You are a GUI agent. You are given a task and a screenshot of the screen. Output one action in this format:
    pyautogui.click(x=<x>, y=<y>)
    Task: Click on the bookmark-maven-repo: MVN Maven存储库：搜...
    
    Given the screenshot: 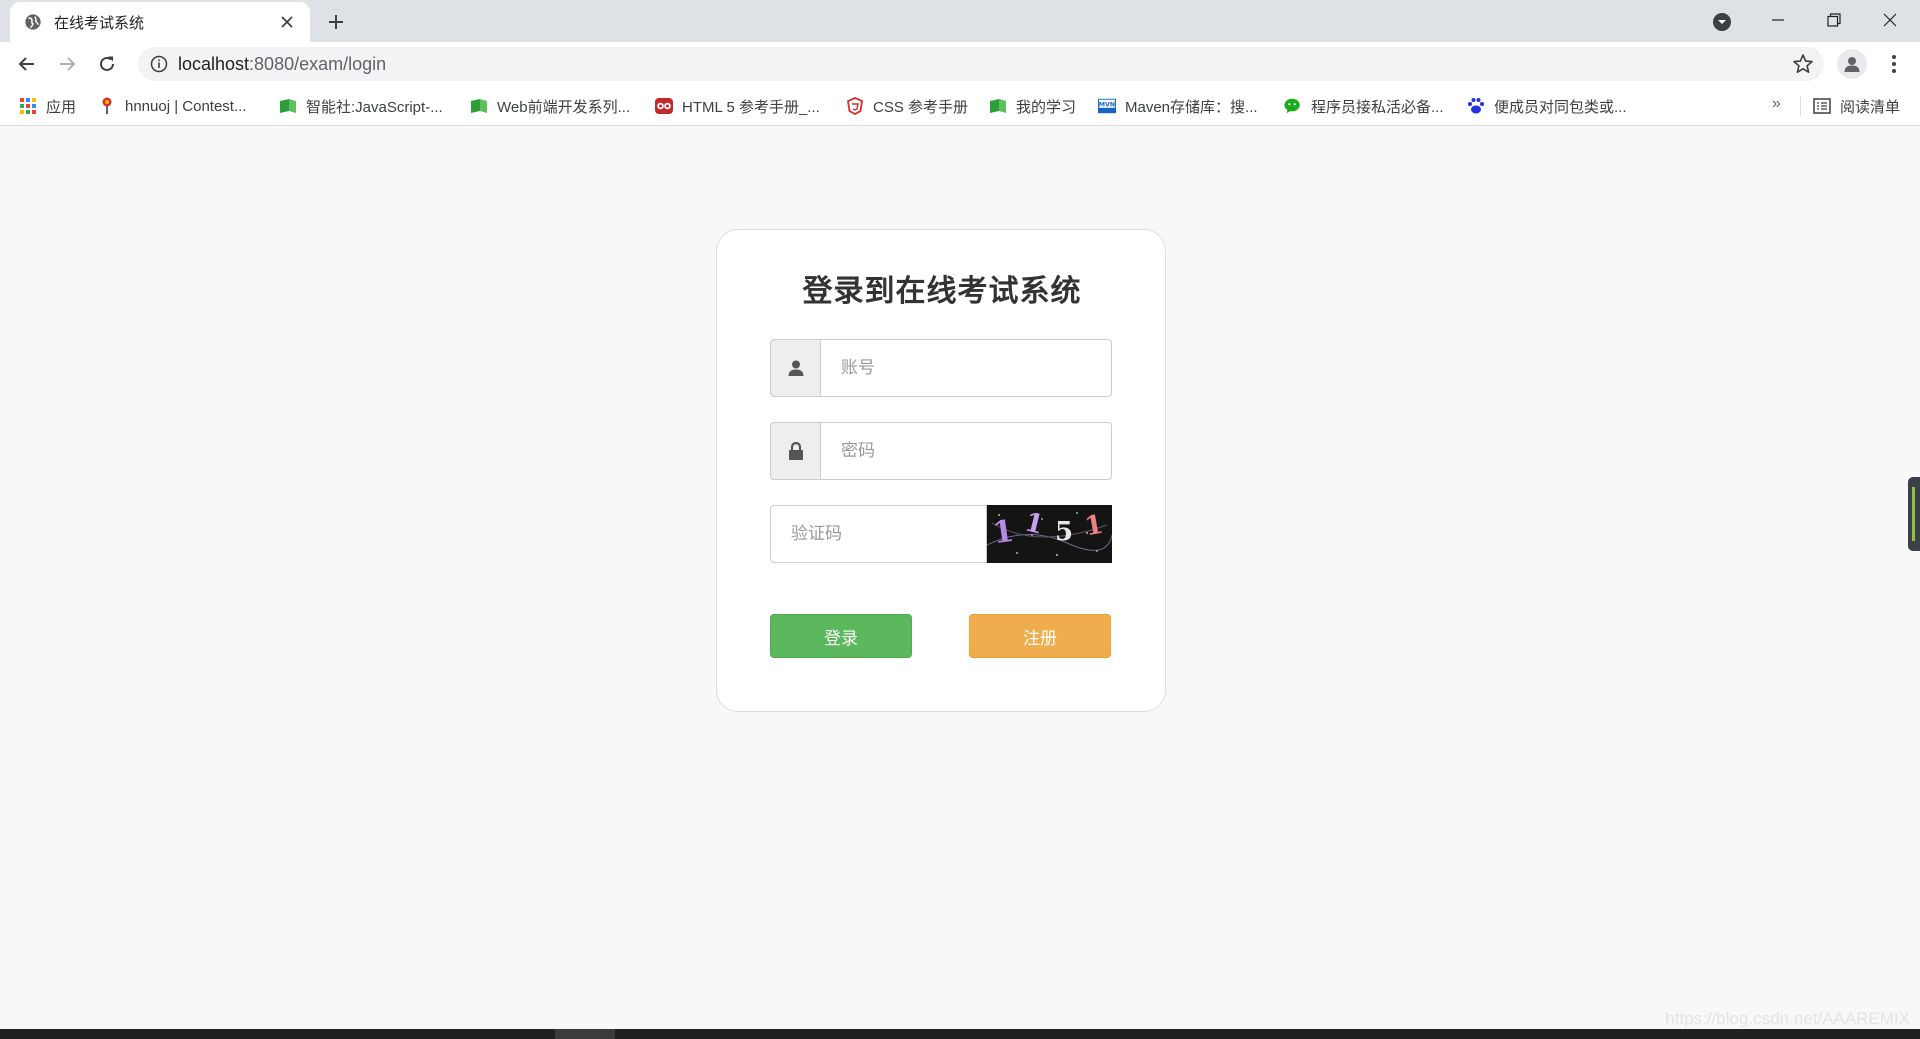 What is the action you would take?
    pyautogui.click(x=1178, y=106)
    